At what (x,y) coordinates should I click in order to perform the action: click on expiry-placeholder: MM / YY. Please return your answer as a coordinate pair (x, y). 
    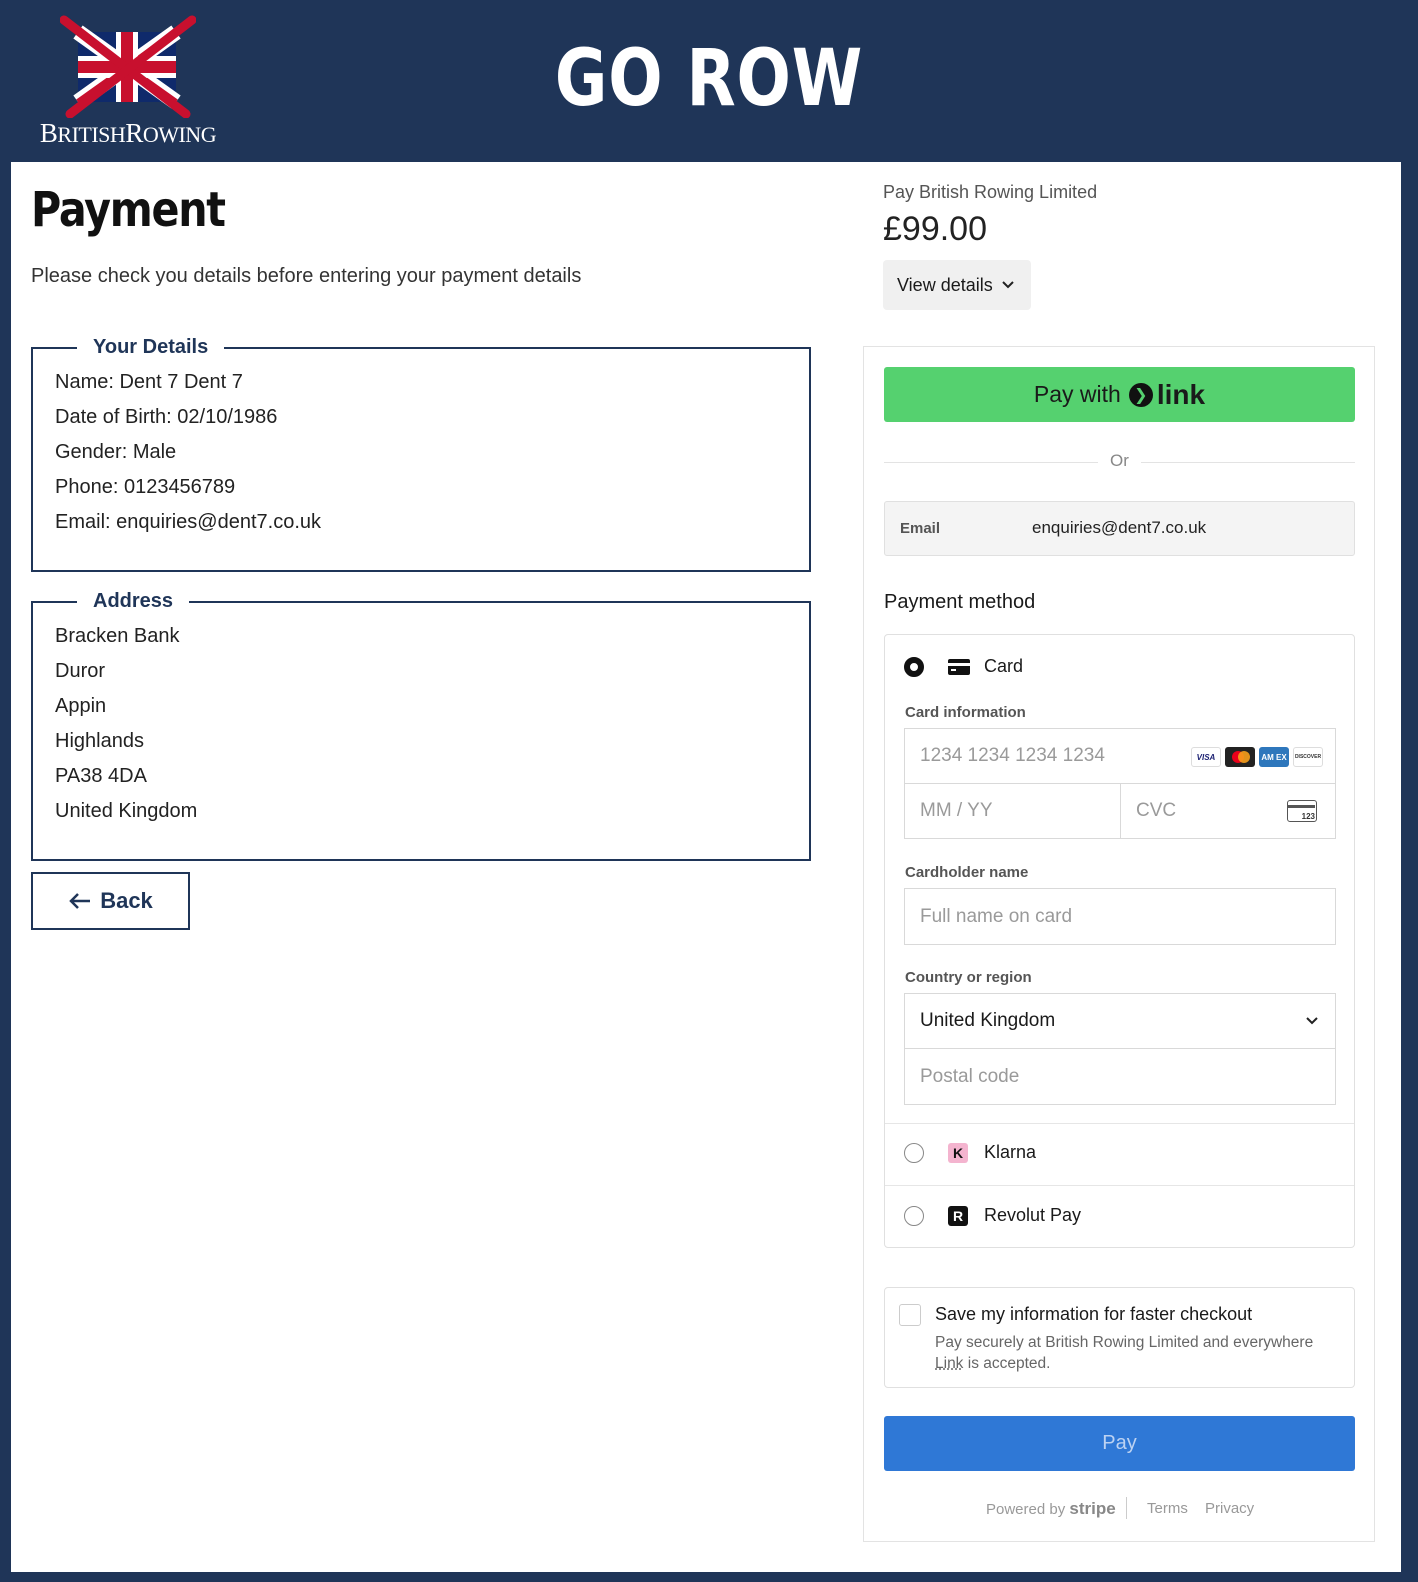
    Looking at the image, I should click on (956, 810).